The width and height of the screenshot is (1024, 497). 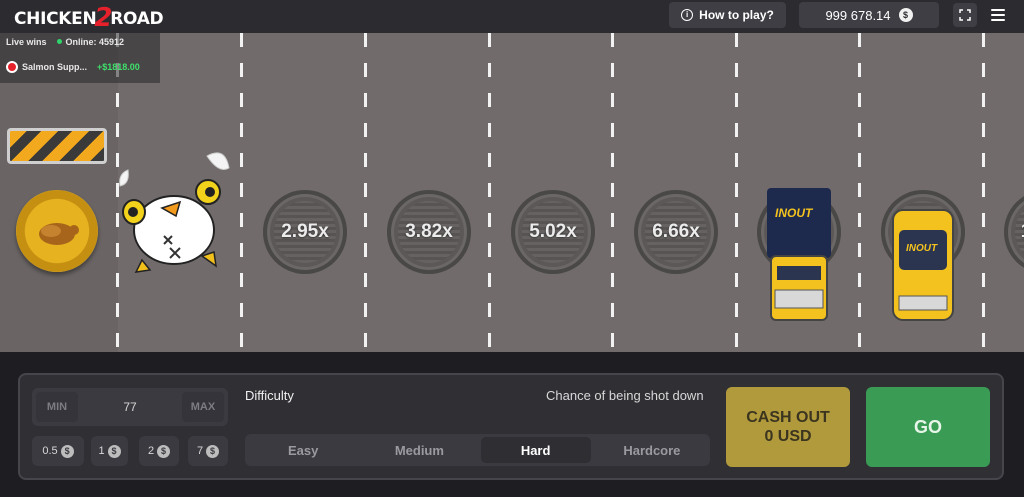 I want to click on online-dot-icon, so click(x=59, y=41).